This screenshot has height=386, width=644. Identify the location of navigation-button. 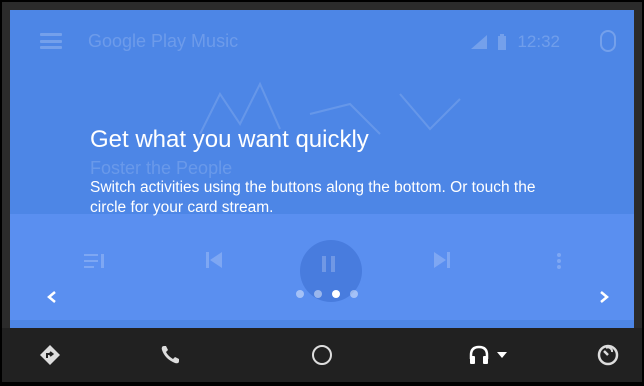
(50, 355).